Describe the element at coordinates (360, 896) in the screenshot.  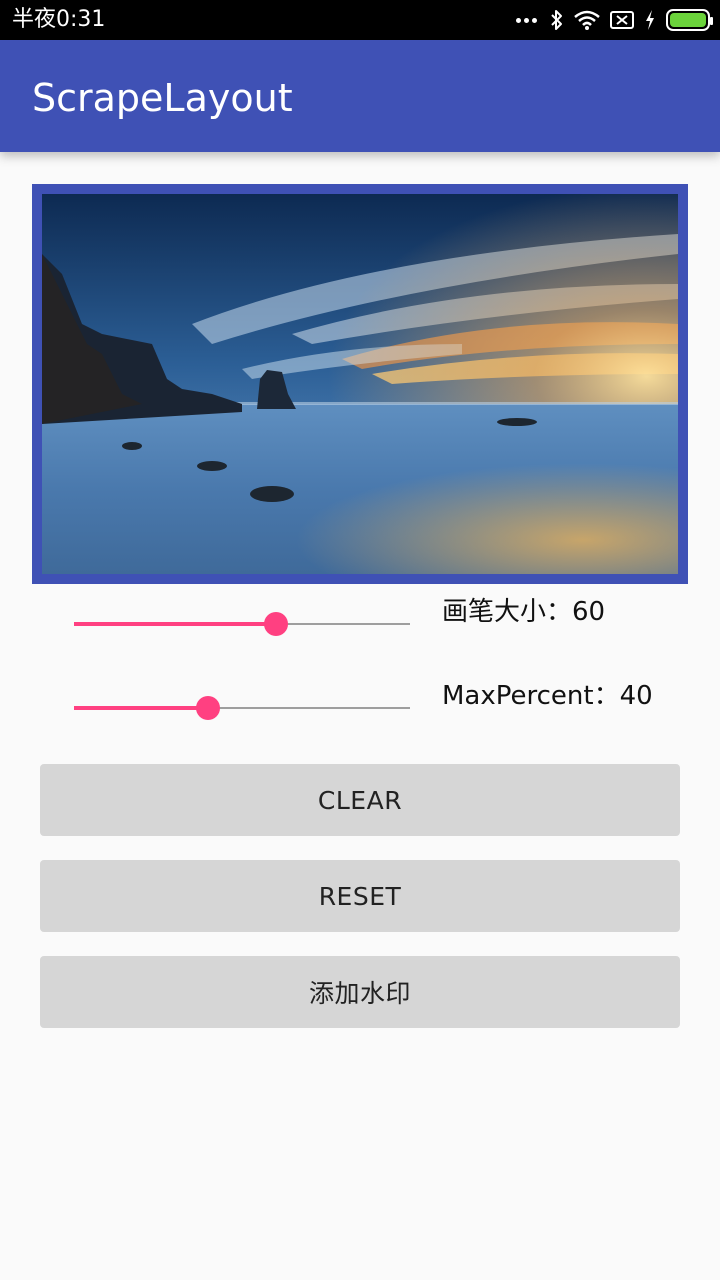
I see `reset-button: RESET` at that location.